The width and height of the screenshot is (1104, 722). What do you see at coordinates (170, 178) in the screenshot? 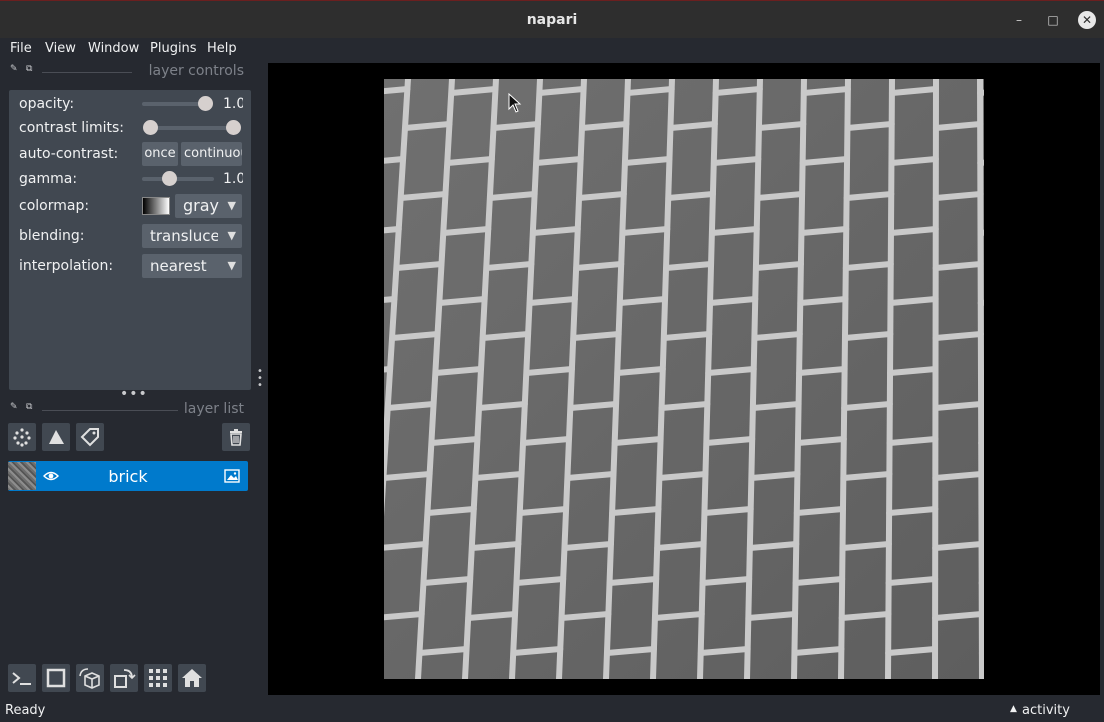
I see `gamma-slider-handle` at bounding box center [170, 178].